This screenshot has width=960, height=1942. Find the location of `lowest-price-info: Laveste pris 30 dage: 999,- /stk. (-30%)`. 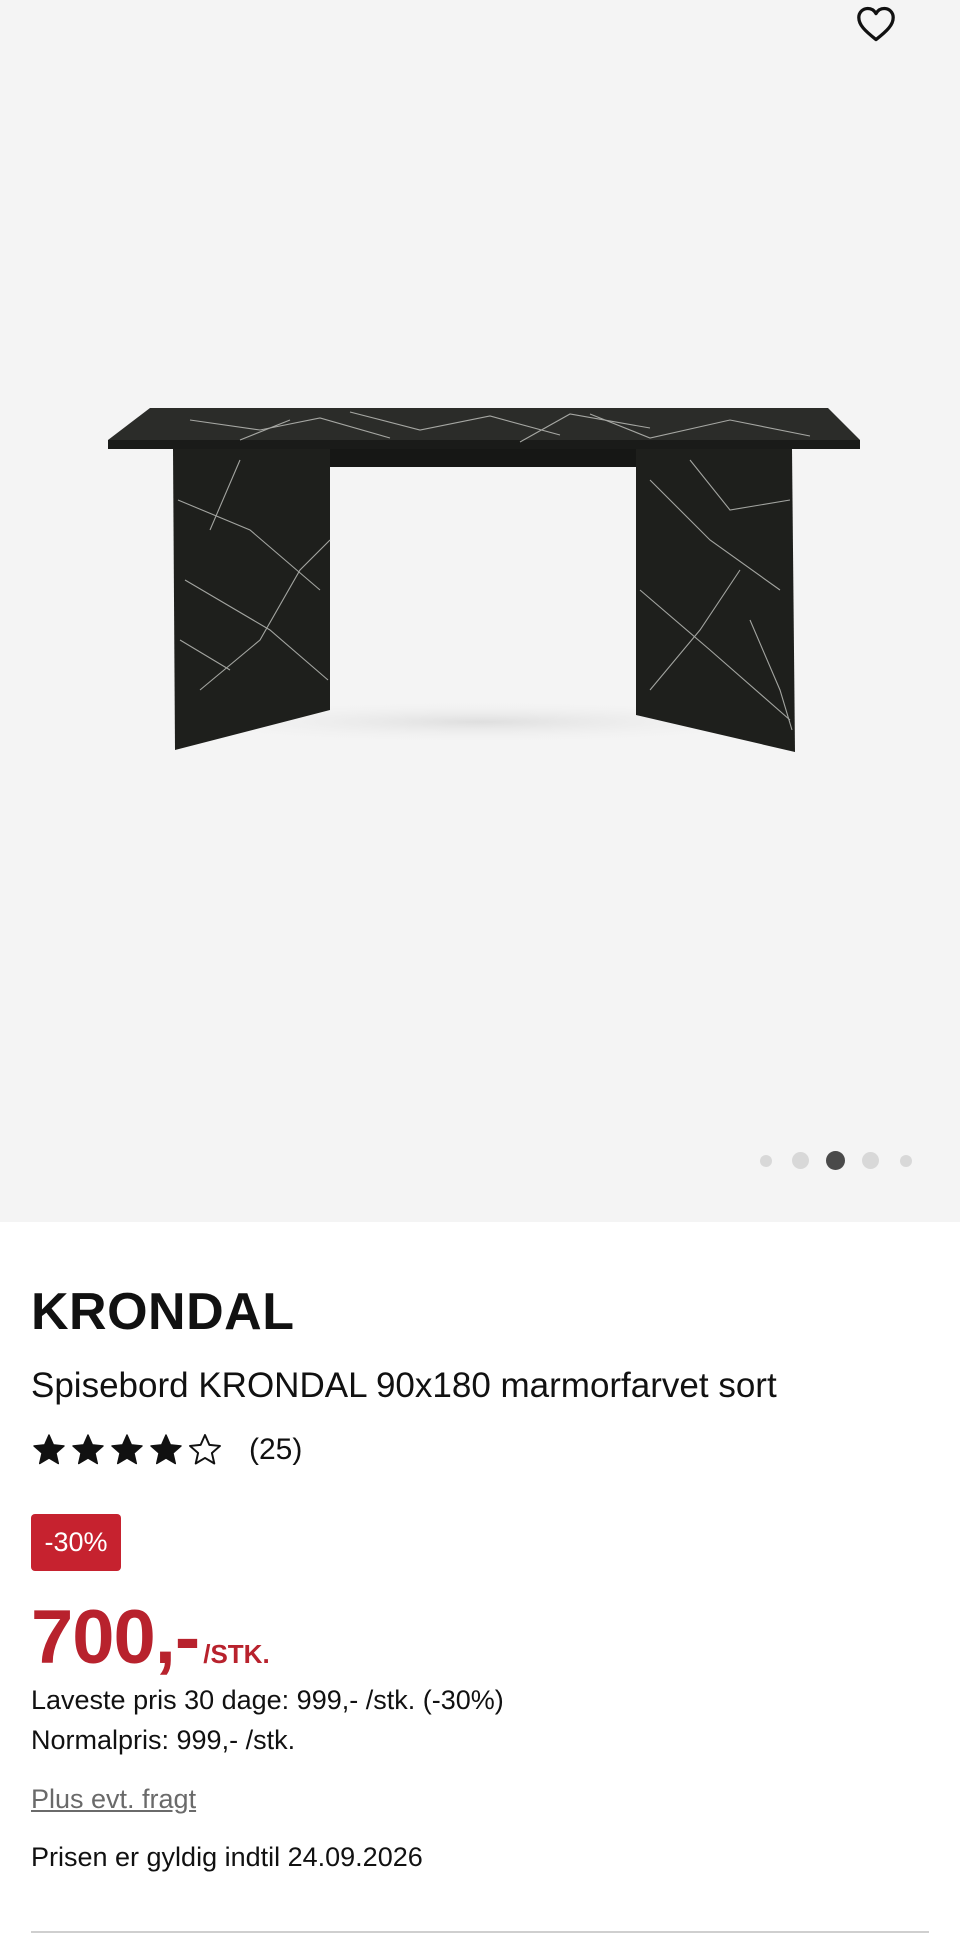

lowest-price-info: Laveste pris 30 dage: 999,- /stk. (-30%) is located at coordinates (267, 1700).